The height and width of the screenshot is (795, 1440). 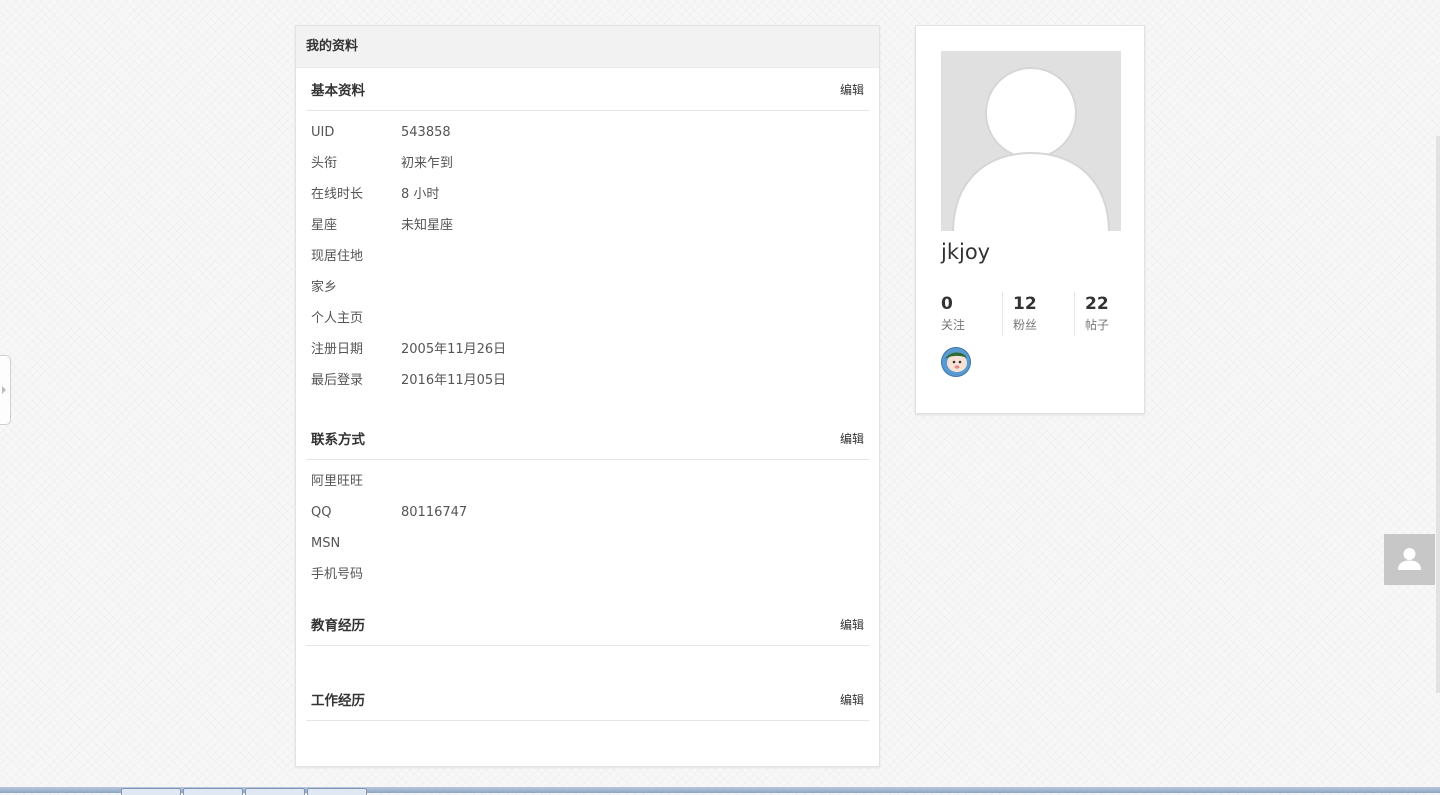 I want to click on field-label: 头衔, so click(x=324, y=163).